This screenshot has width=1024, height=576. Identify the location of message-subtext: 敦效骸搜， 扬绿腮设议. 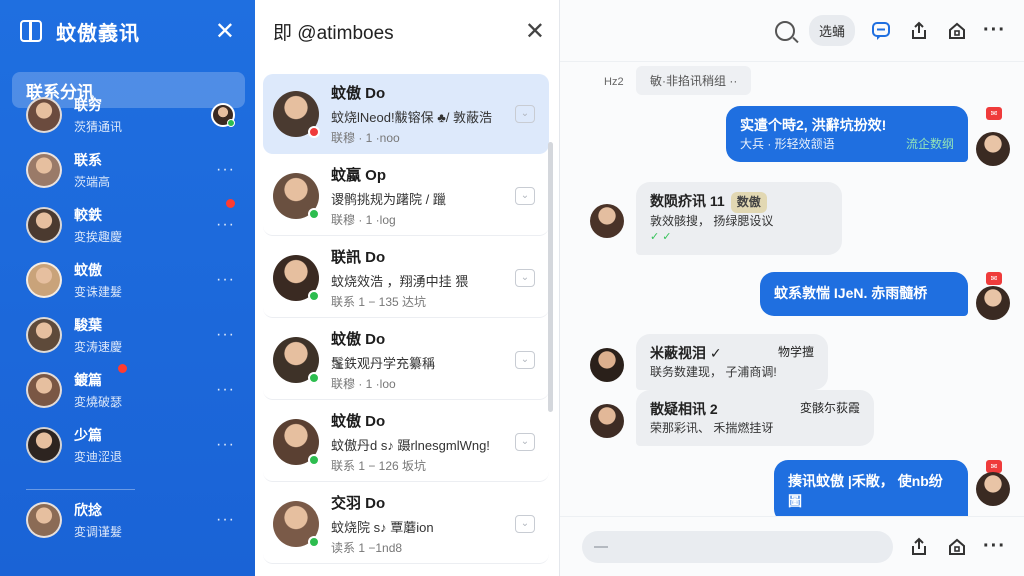
(712, 220).